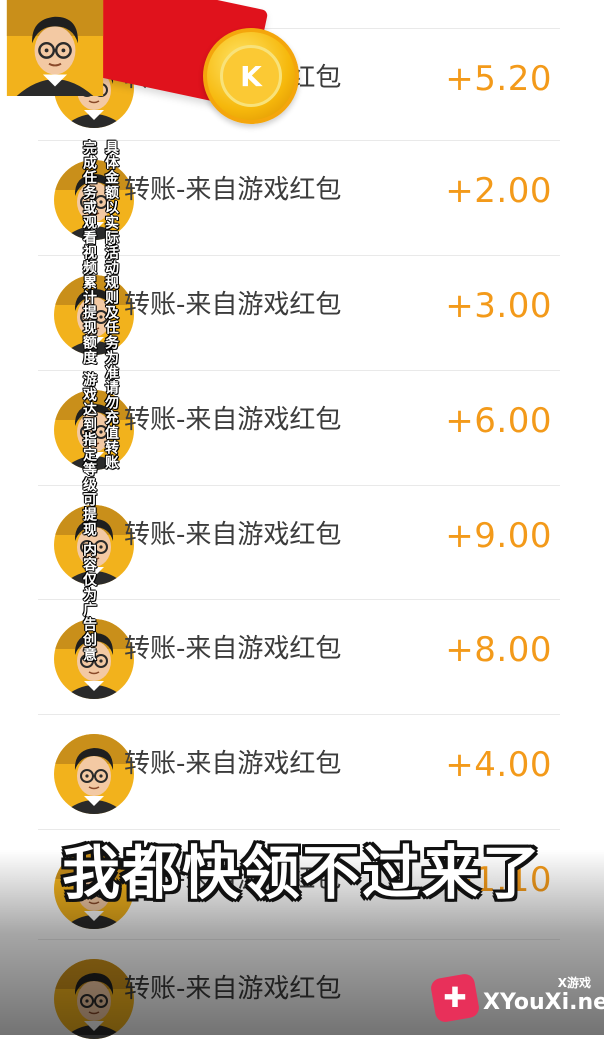 This screenshot has width=604, height=1051. I want to click on list-item: 转账-来自游戏红包 +9.00, so click(299, 541).